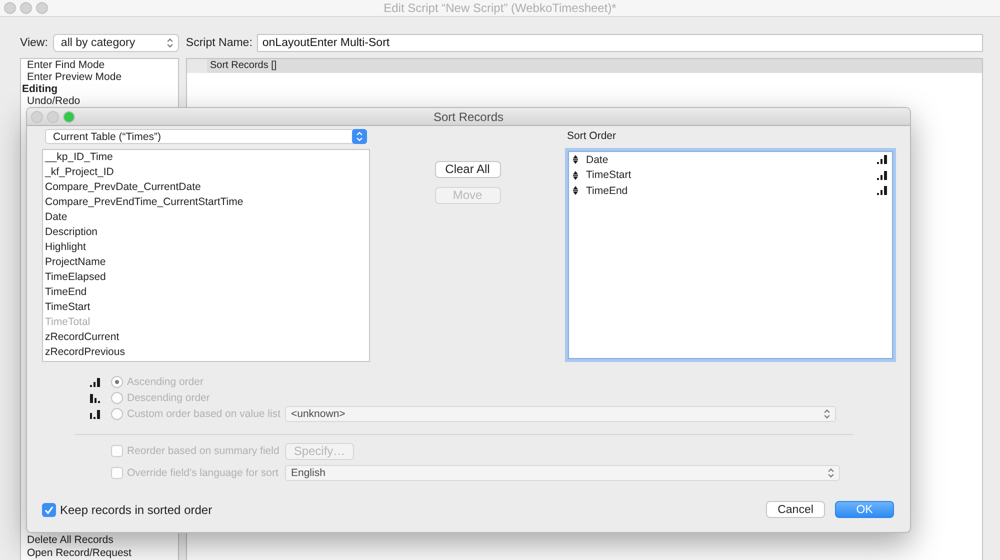 This screenshot has width=1000, height=560. Describe the element at coordinates (39, 89) in the screenshot. I see `category-label: Editing` at that location.